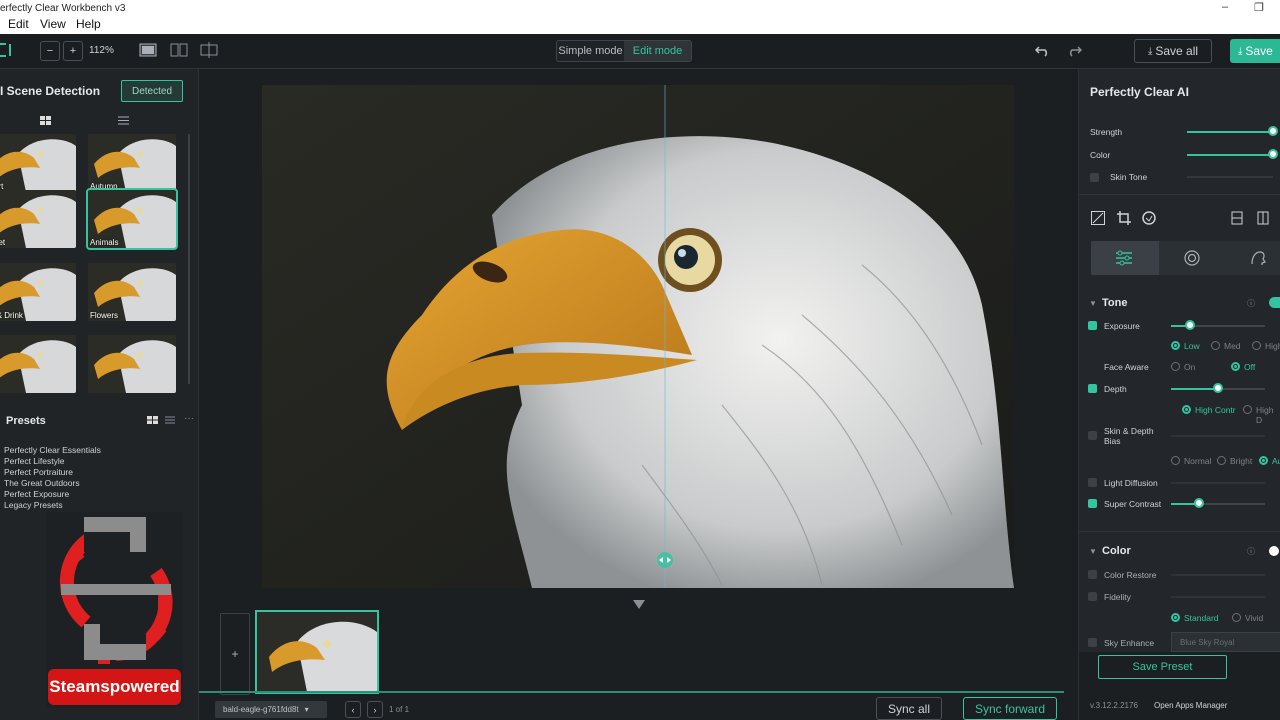 The image size is (1280, 720). Describe the element at coordinates (42, 483) in the screenshot. I see `preset-item: The Great Outdoors` at that location.